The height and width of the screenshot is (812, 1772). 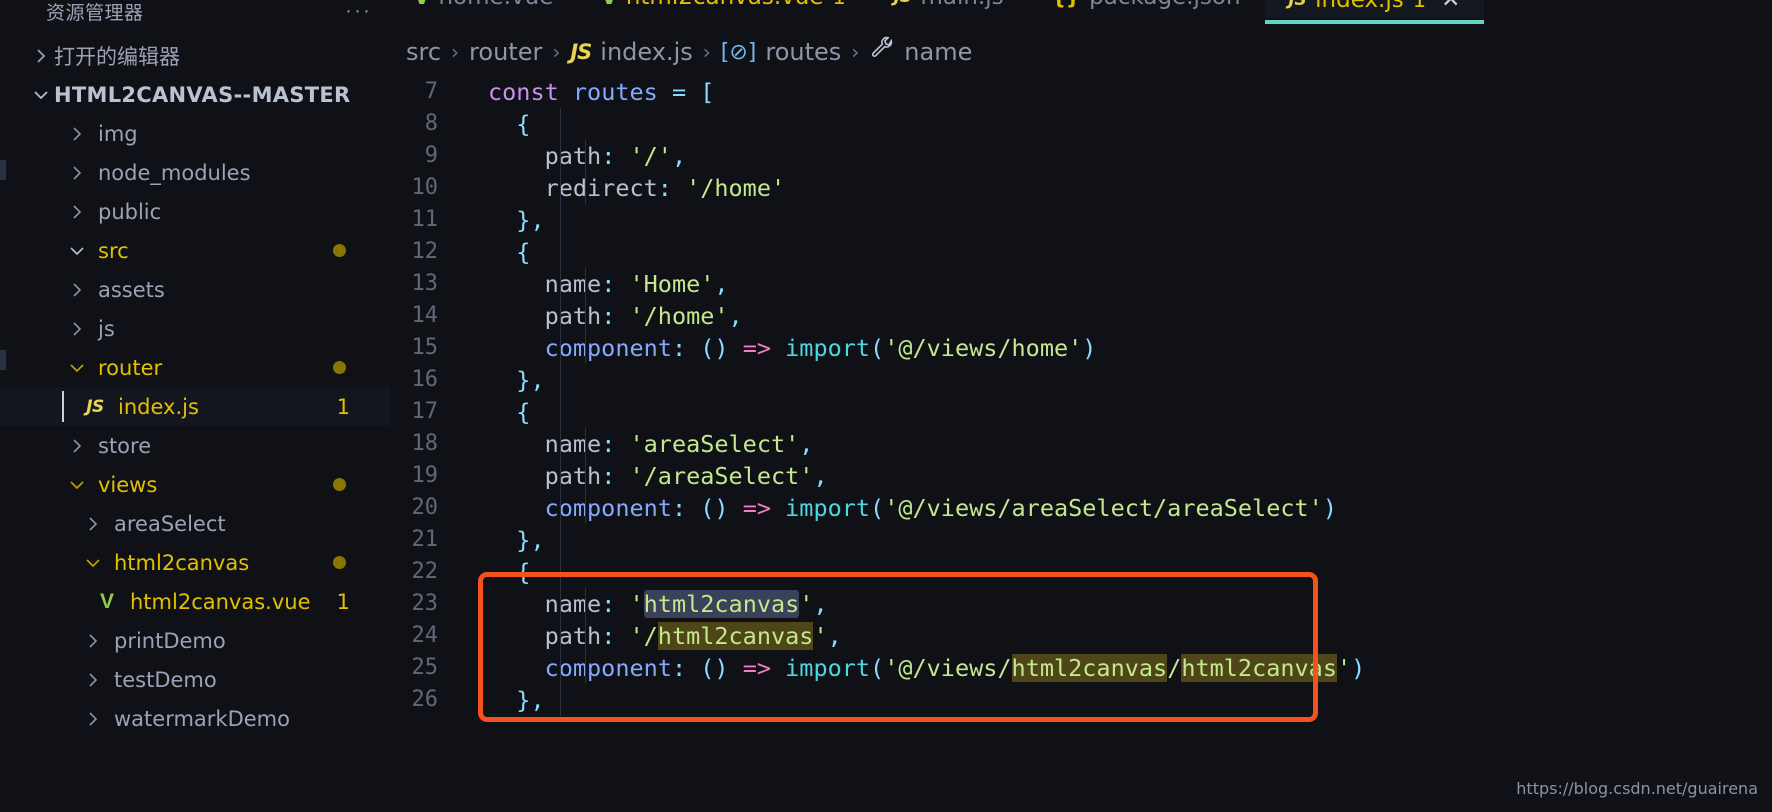 What do you see at coordinates (195, 367) in the screenshot?
I see `sidebar-item-router: router` at bounding box center [195, 367].